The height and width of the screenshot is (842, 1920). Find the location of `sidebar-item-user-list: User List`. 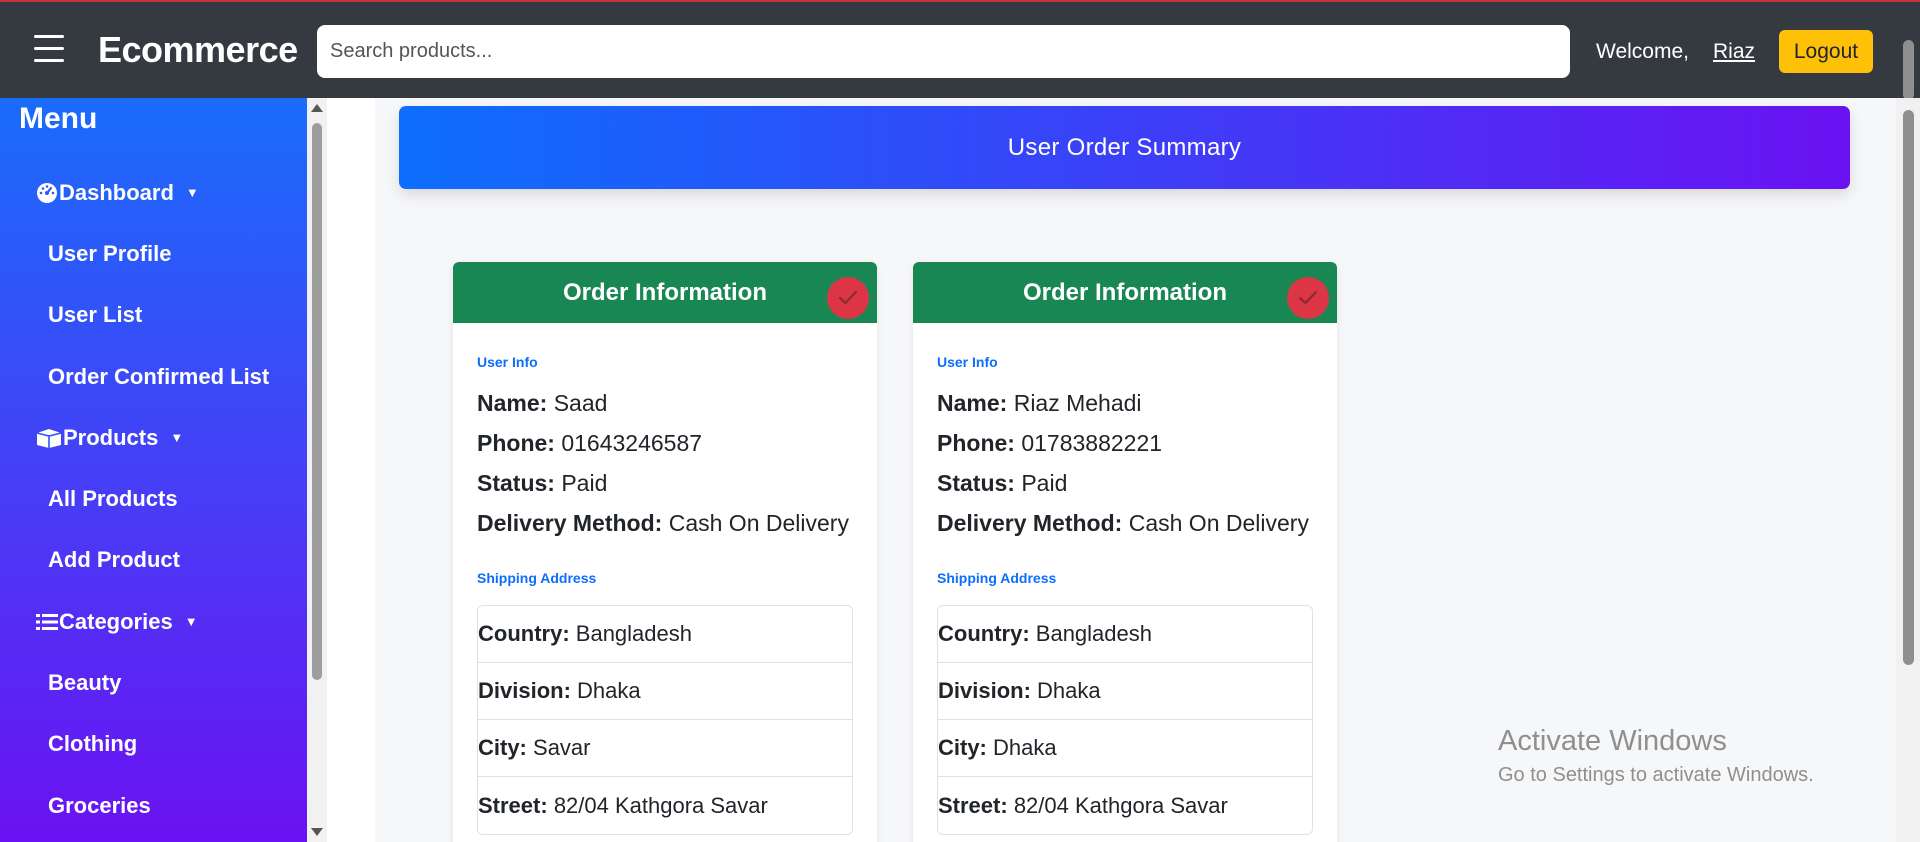

sidebar-item-user-list: User List is located at coordinates (153, 315).